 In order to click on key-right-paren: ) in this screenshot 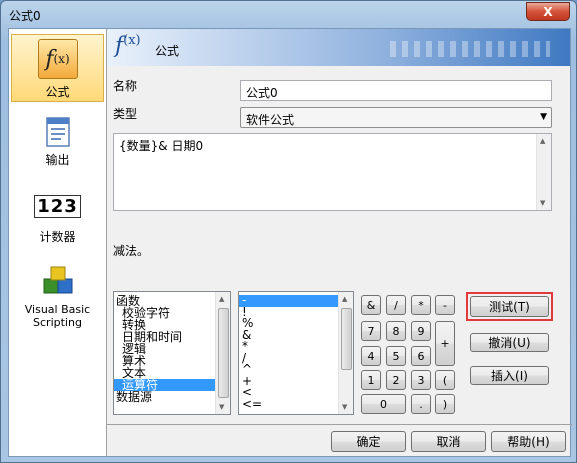, I will do `click(445, 404)`.